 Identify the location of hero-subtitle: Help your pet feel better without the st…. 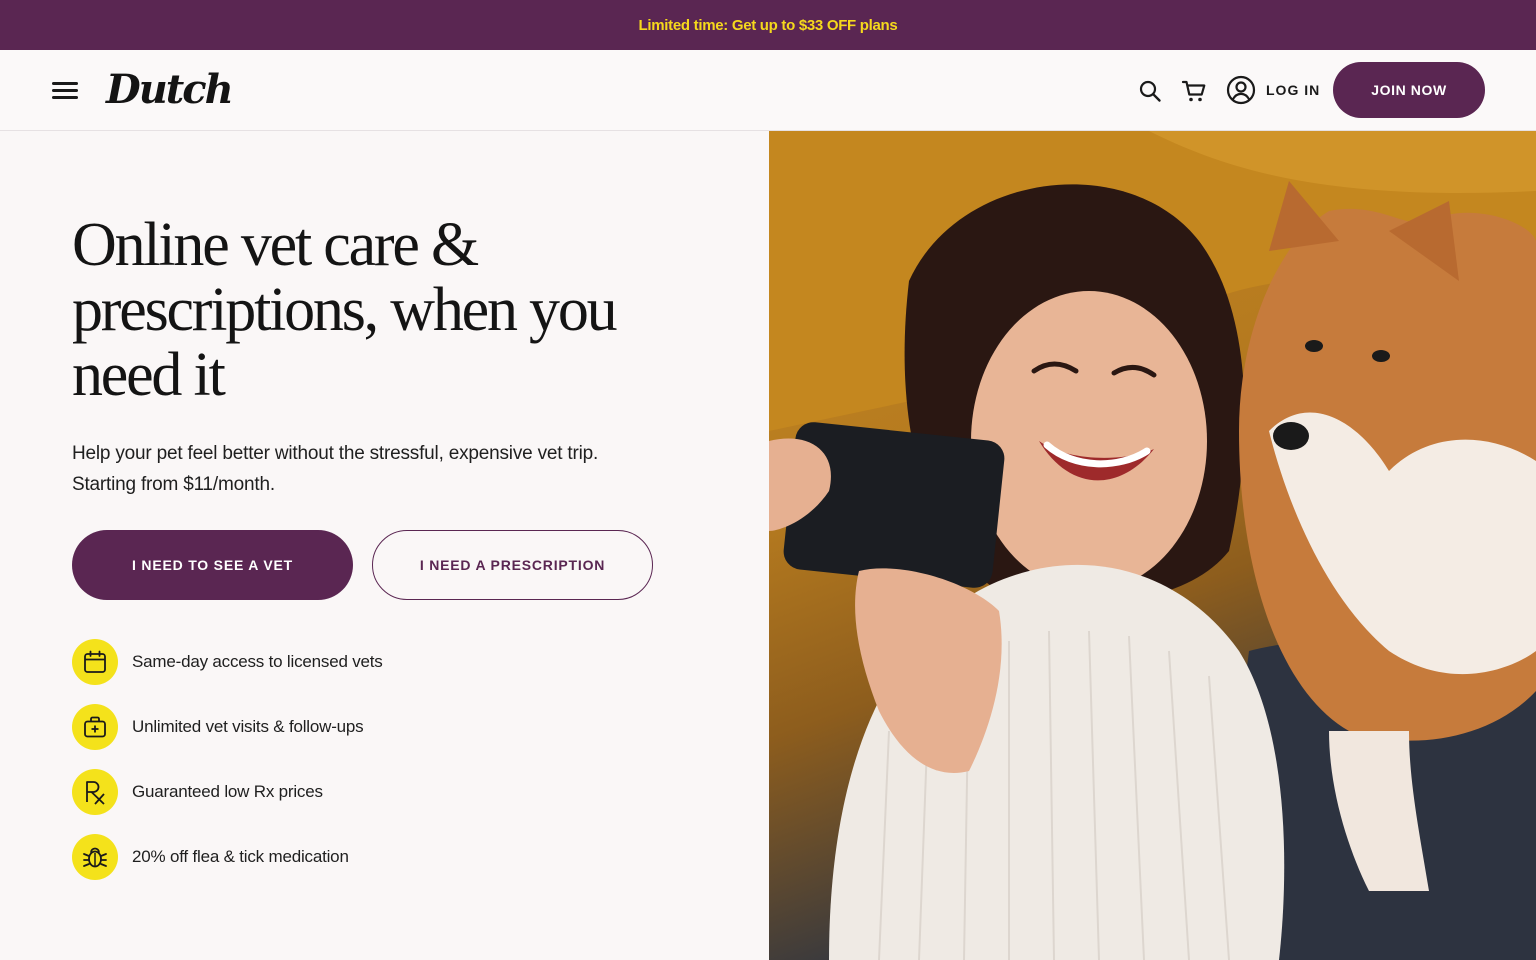
(392, 469).